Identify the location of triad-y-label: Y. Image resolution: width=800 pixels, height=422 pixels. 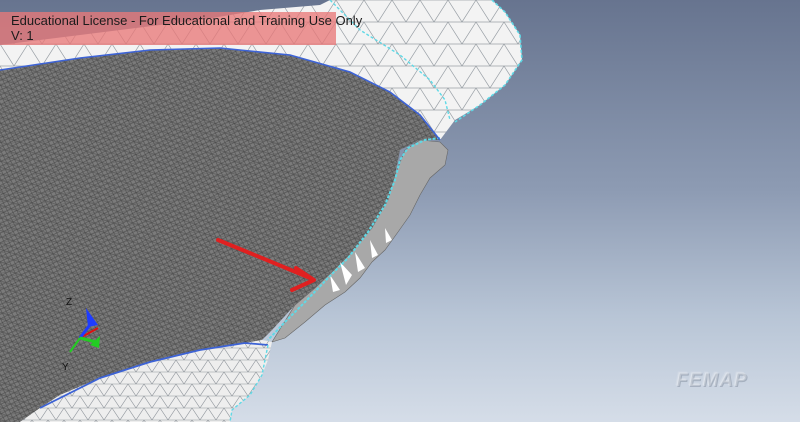
(65, 367).